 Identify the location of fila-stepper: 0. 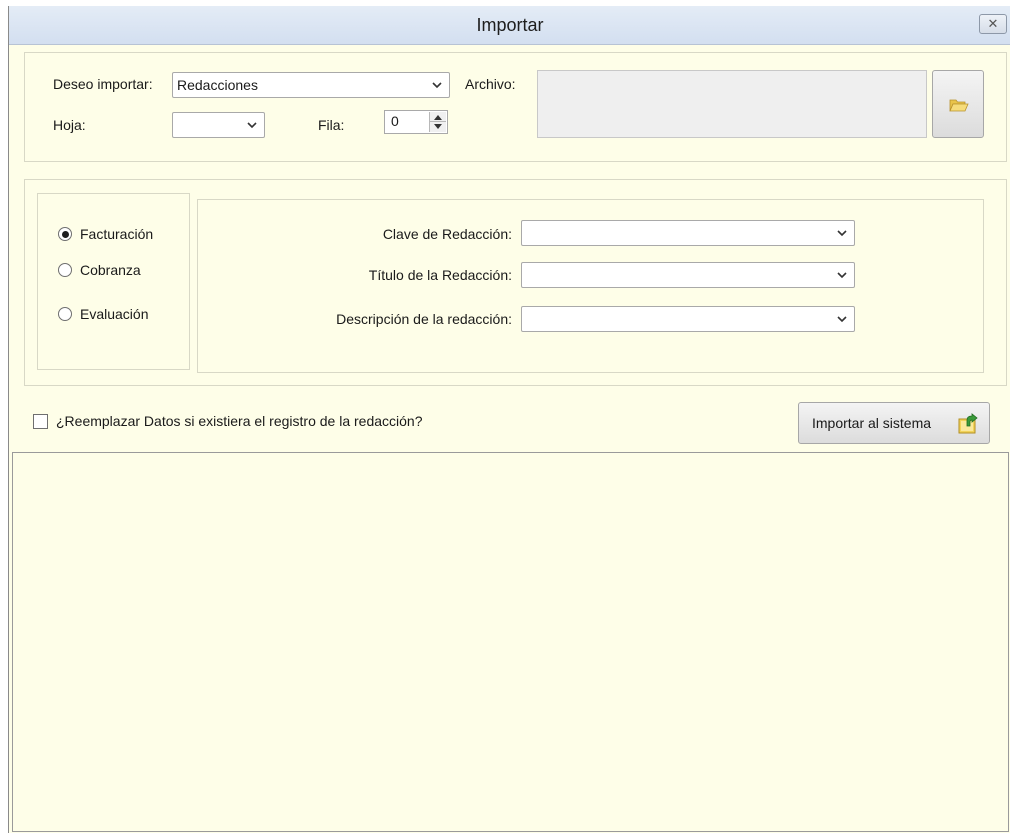
(416, 122).